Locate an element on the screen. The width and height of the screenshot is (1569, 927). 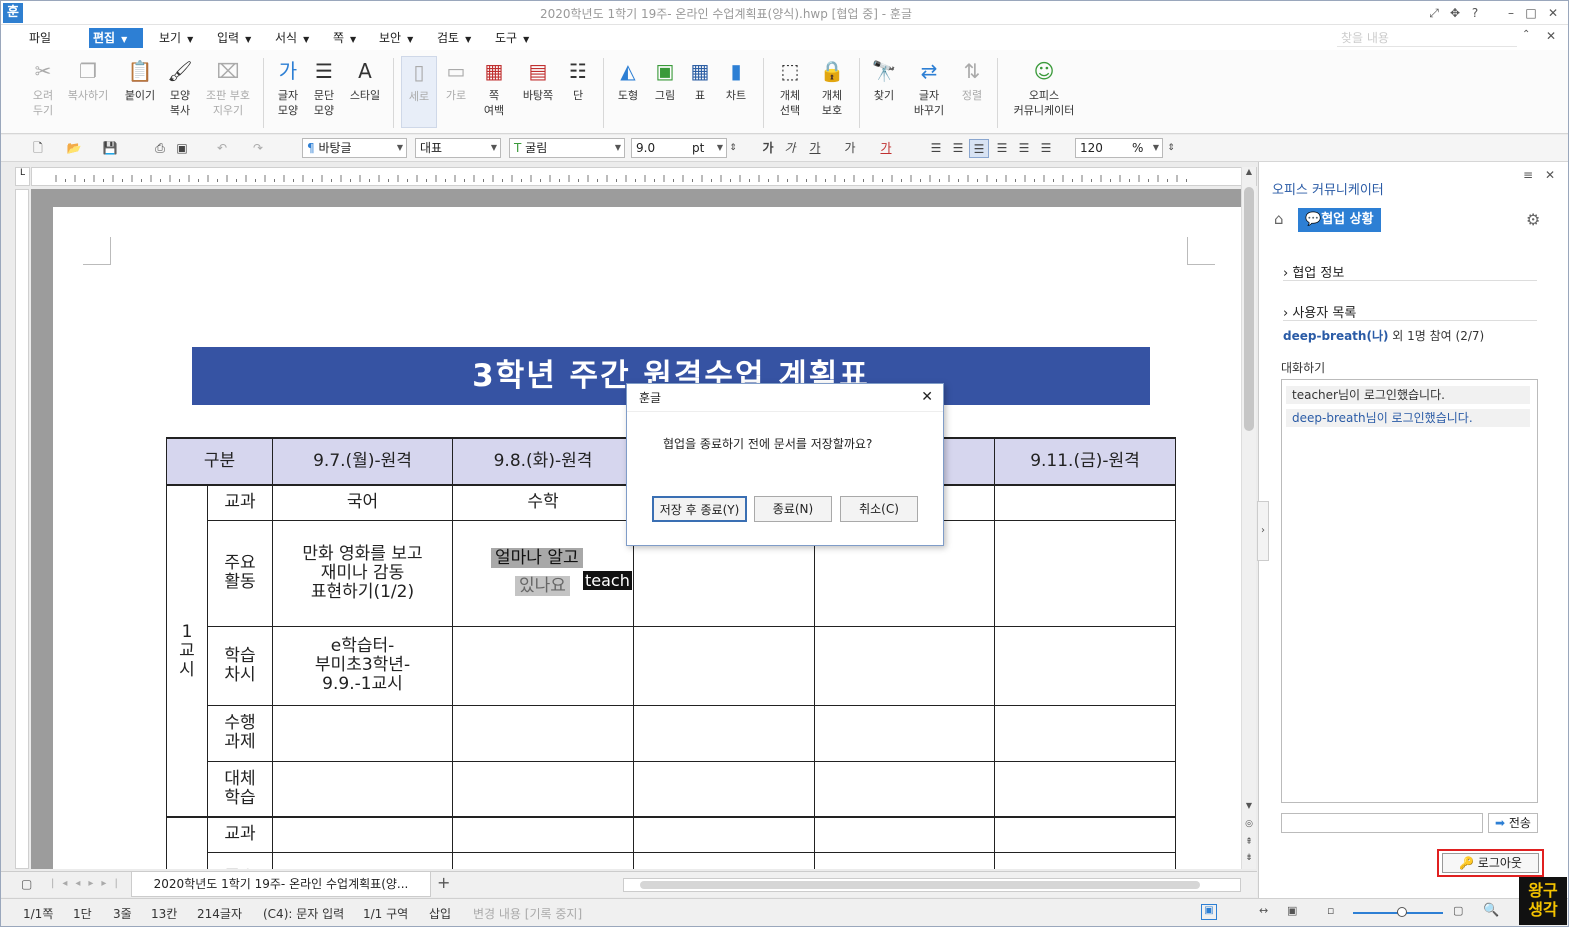
panel-menu-icon: ≡ is located at coordinates (1528, 175).